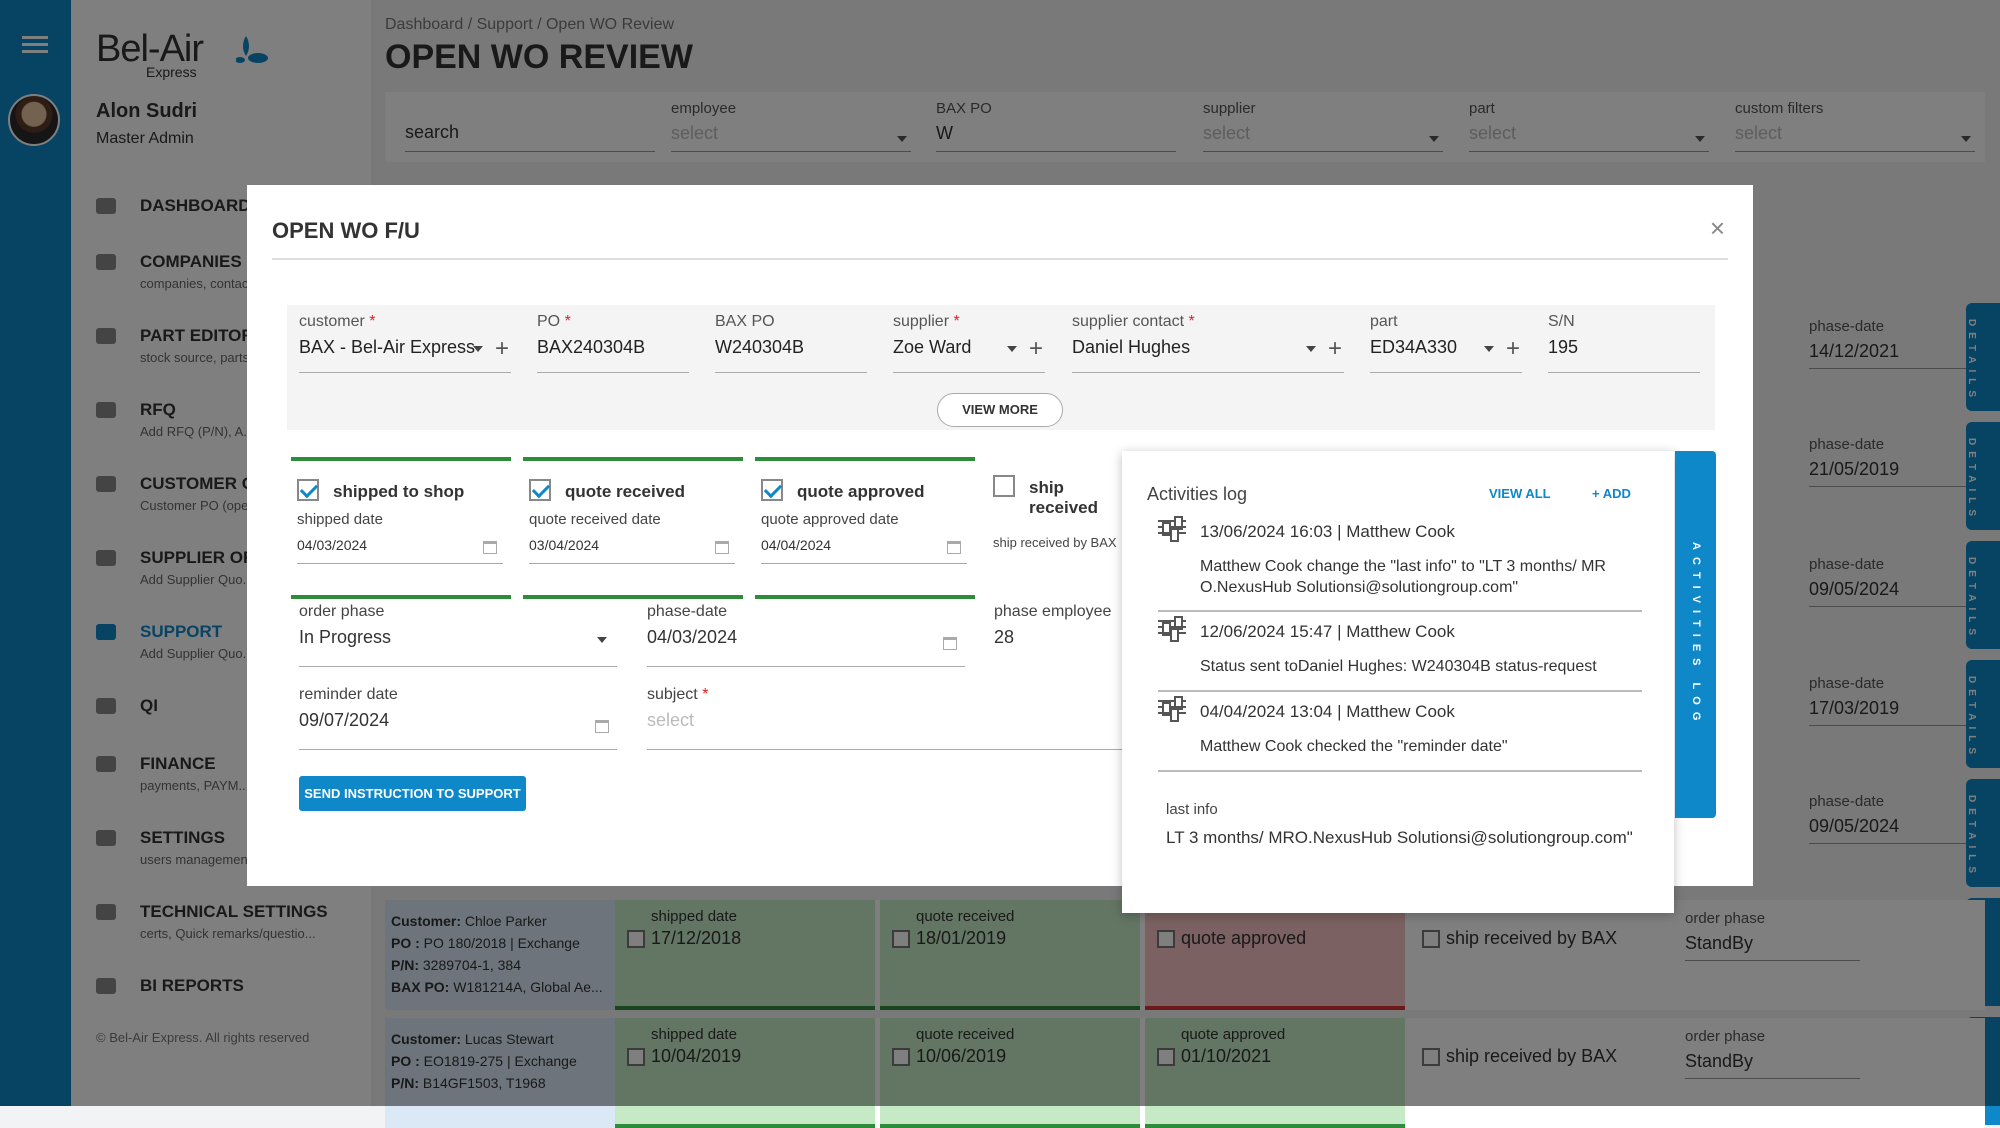  I want to click on shipped-to-shop-checkbox, so click(308, 490).